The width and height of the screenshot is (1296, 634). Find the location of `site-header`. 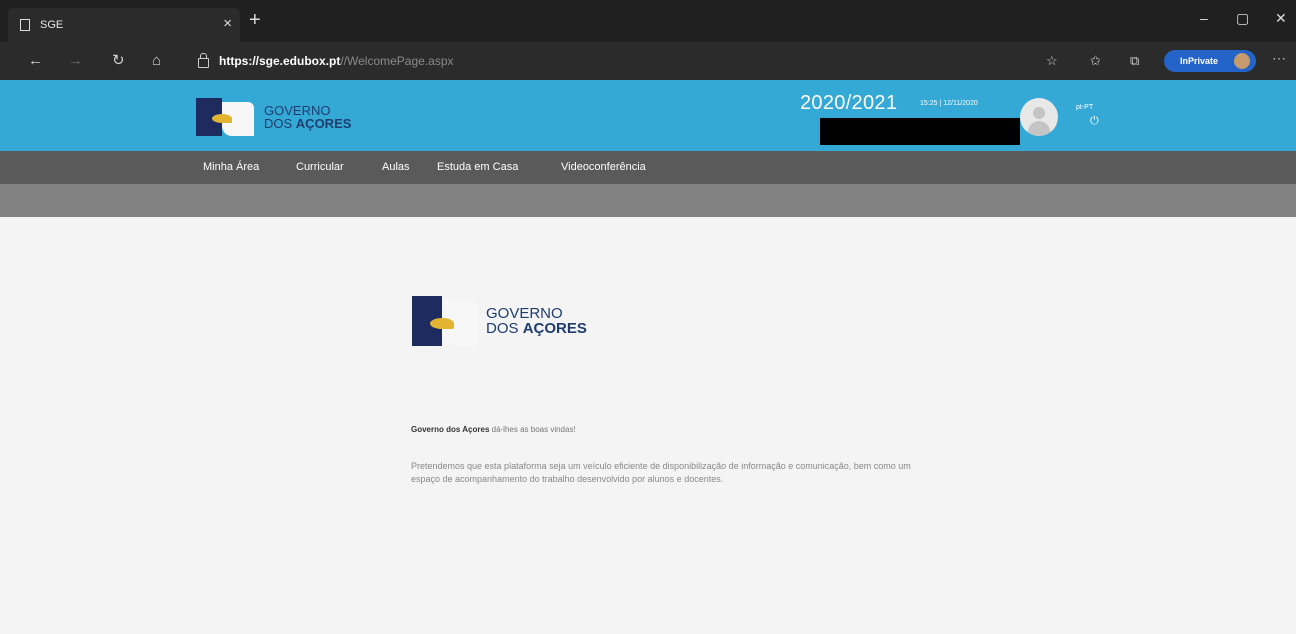

site-header is located at coordinates (648, 115).